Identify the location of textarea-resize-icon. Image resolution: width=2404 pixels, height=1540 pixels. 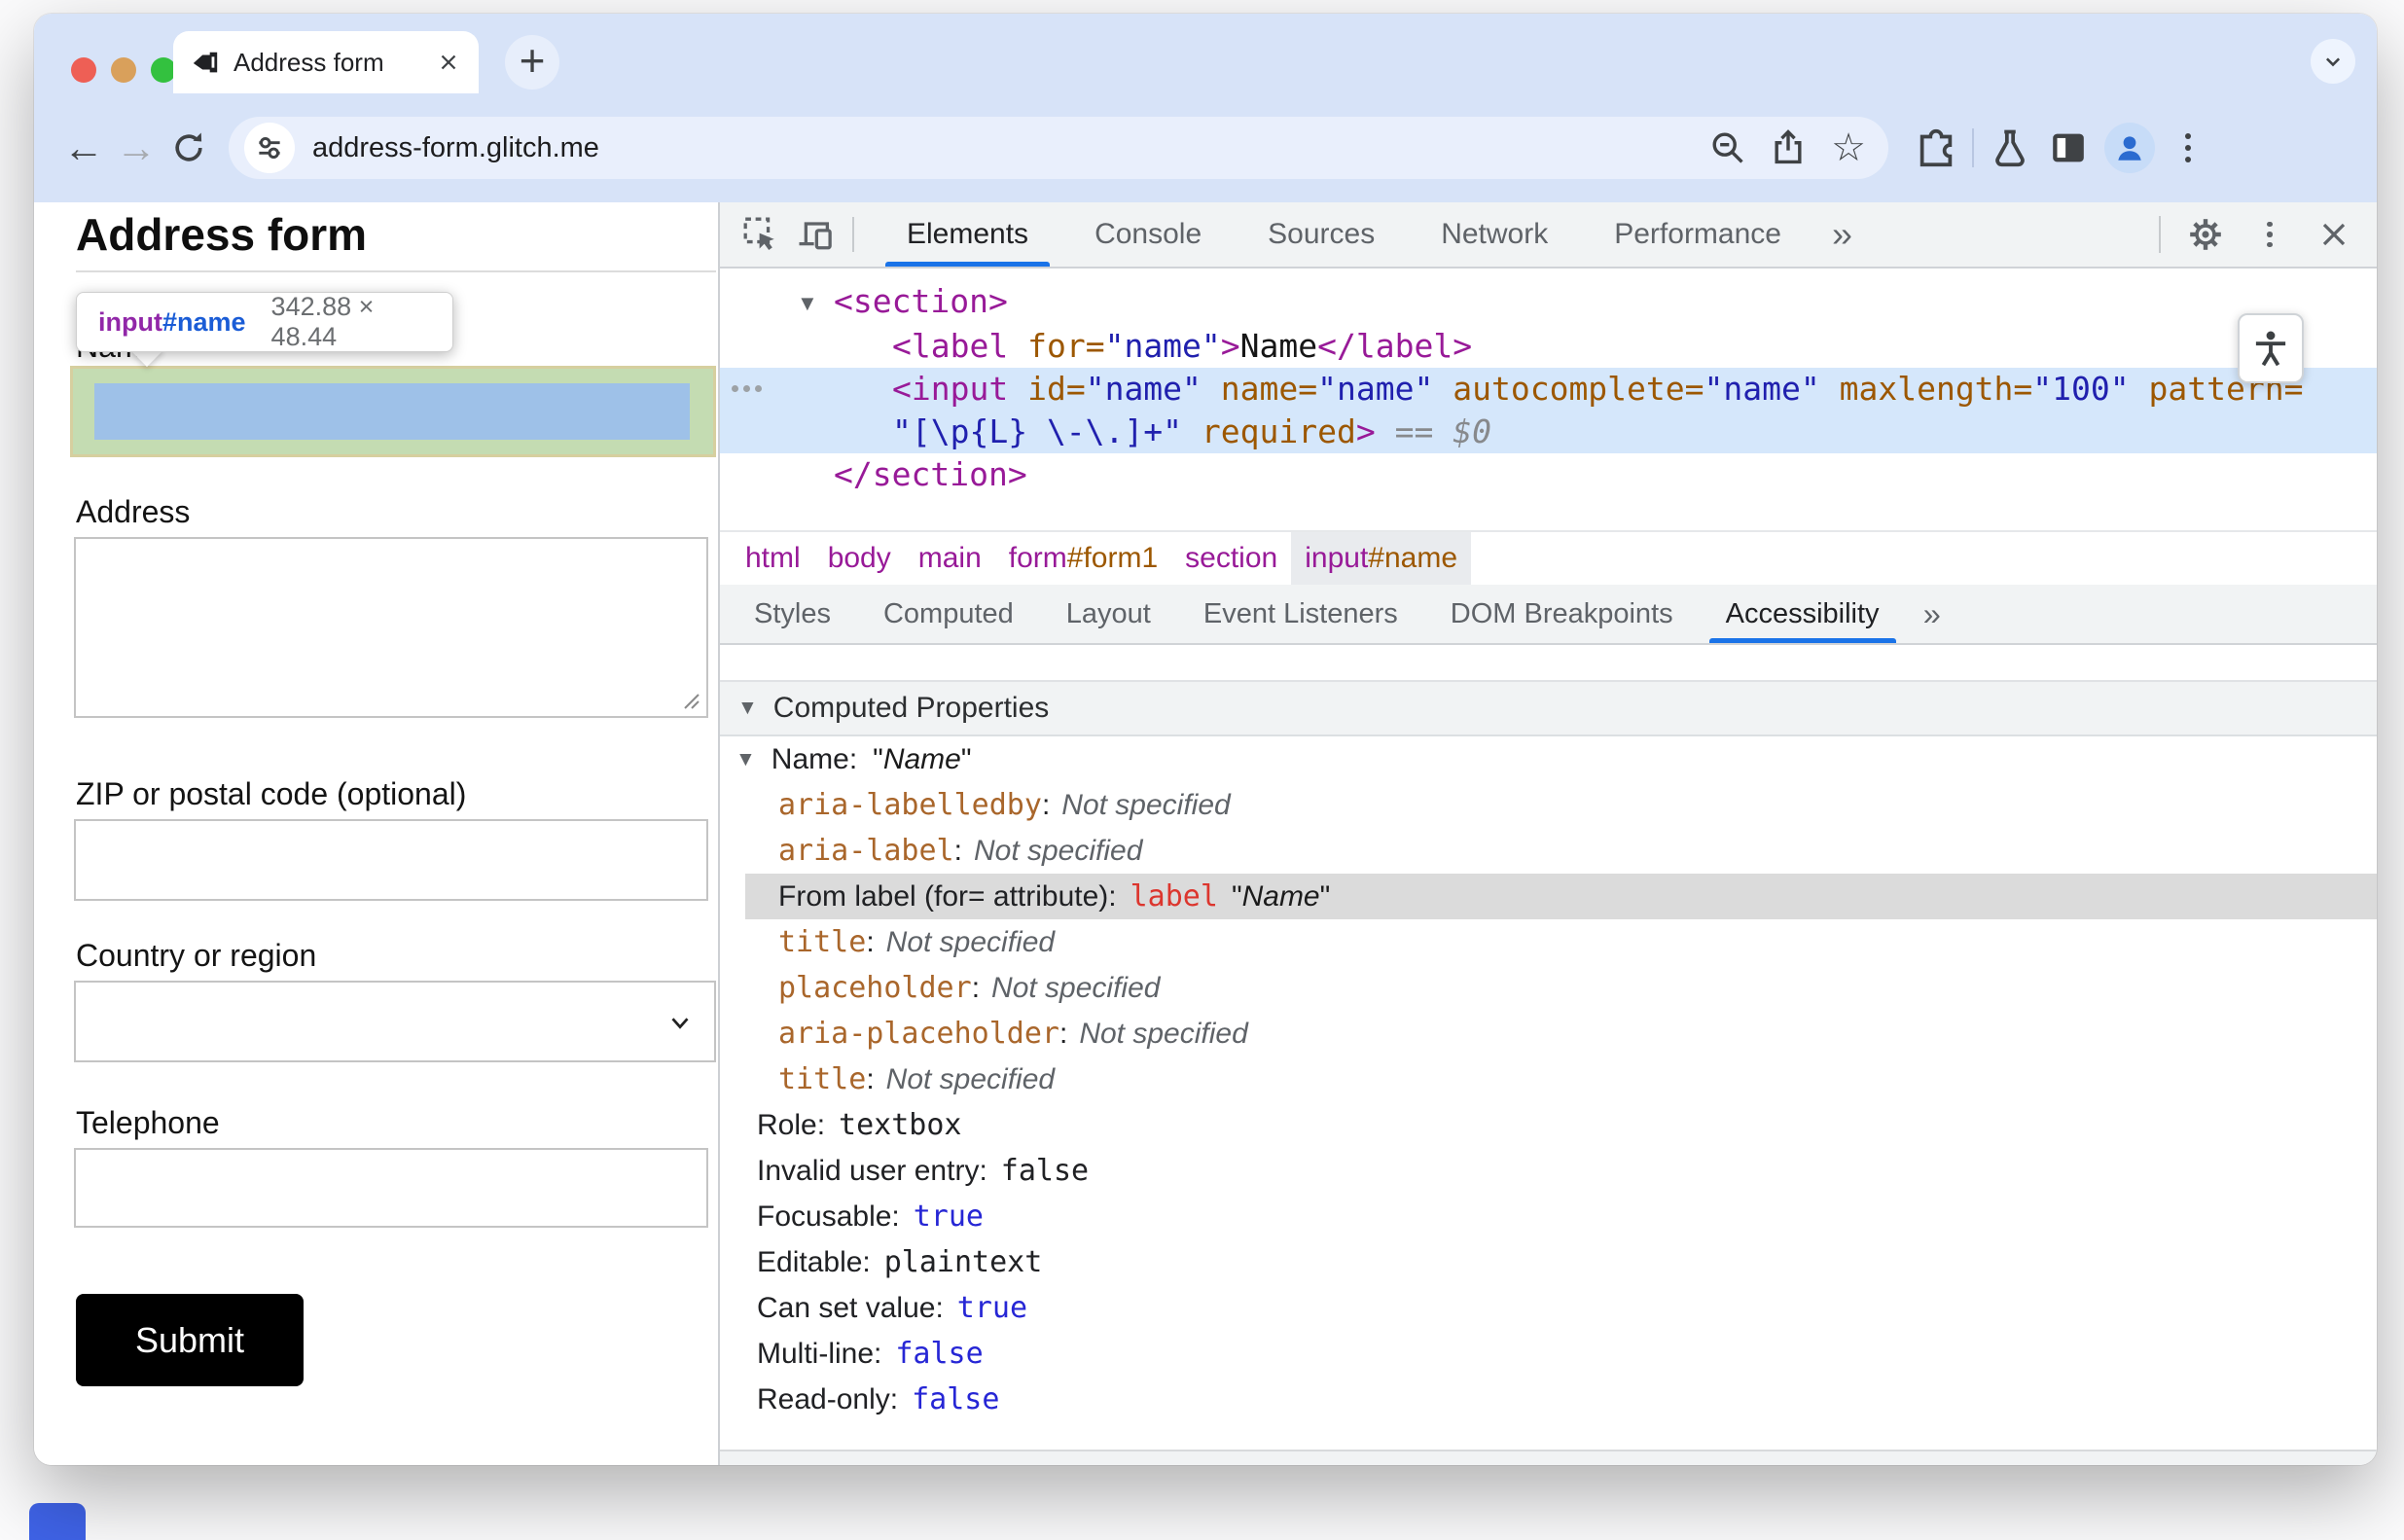
(690, 700).